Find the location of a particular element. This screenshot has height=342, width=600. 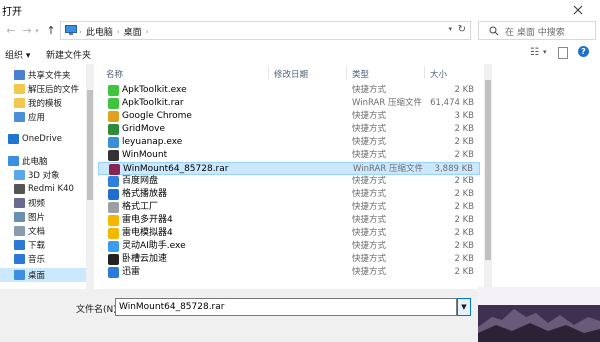

toolbar: 组织 ▾ 新建文件夹 ☷ ▾ ? is located at coordinates (300, 54).